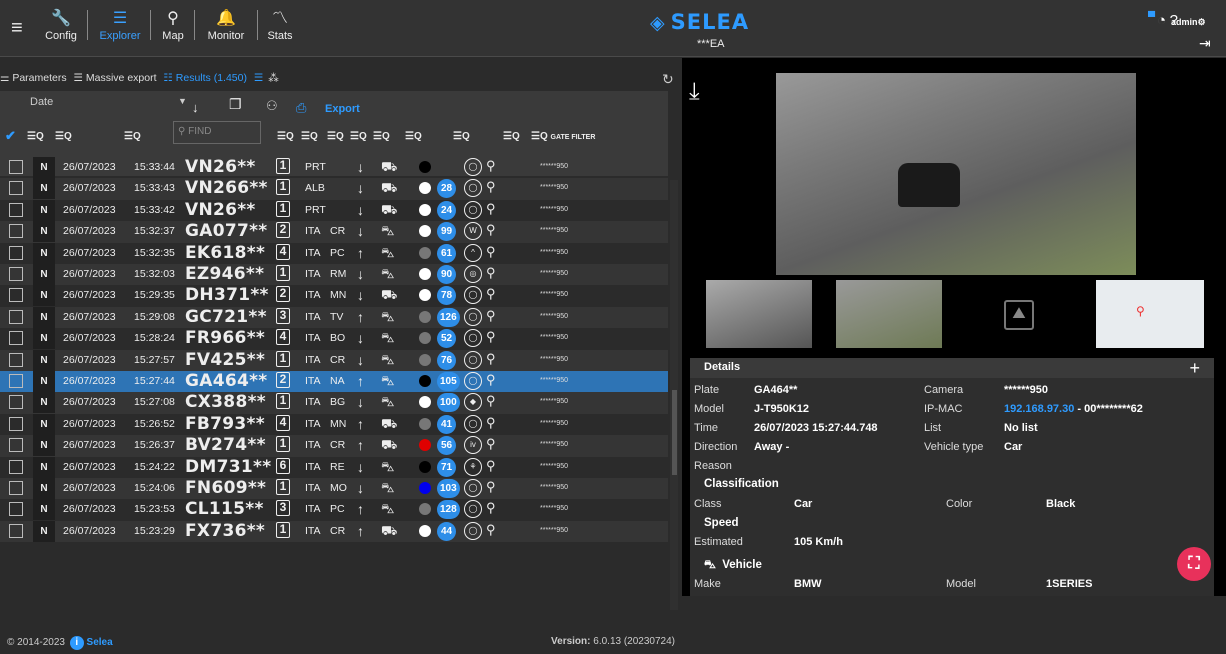  I want to click on copy-icon: ❐, so click(235, 104).